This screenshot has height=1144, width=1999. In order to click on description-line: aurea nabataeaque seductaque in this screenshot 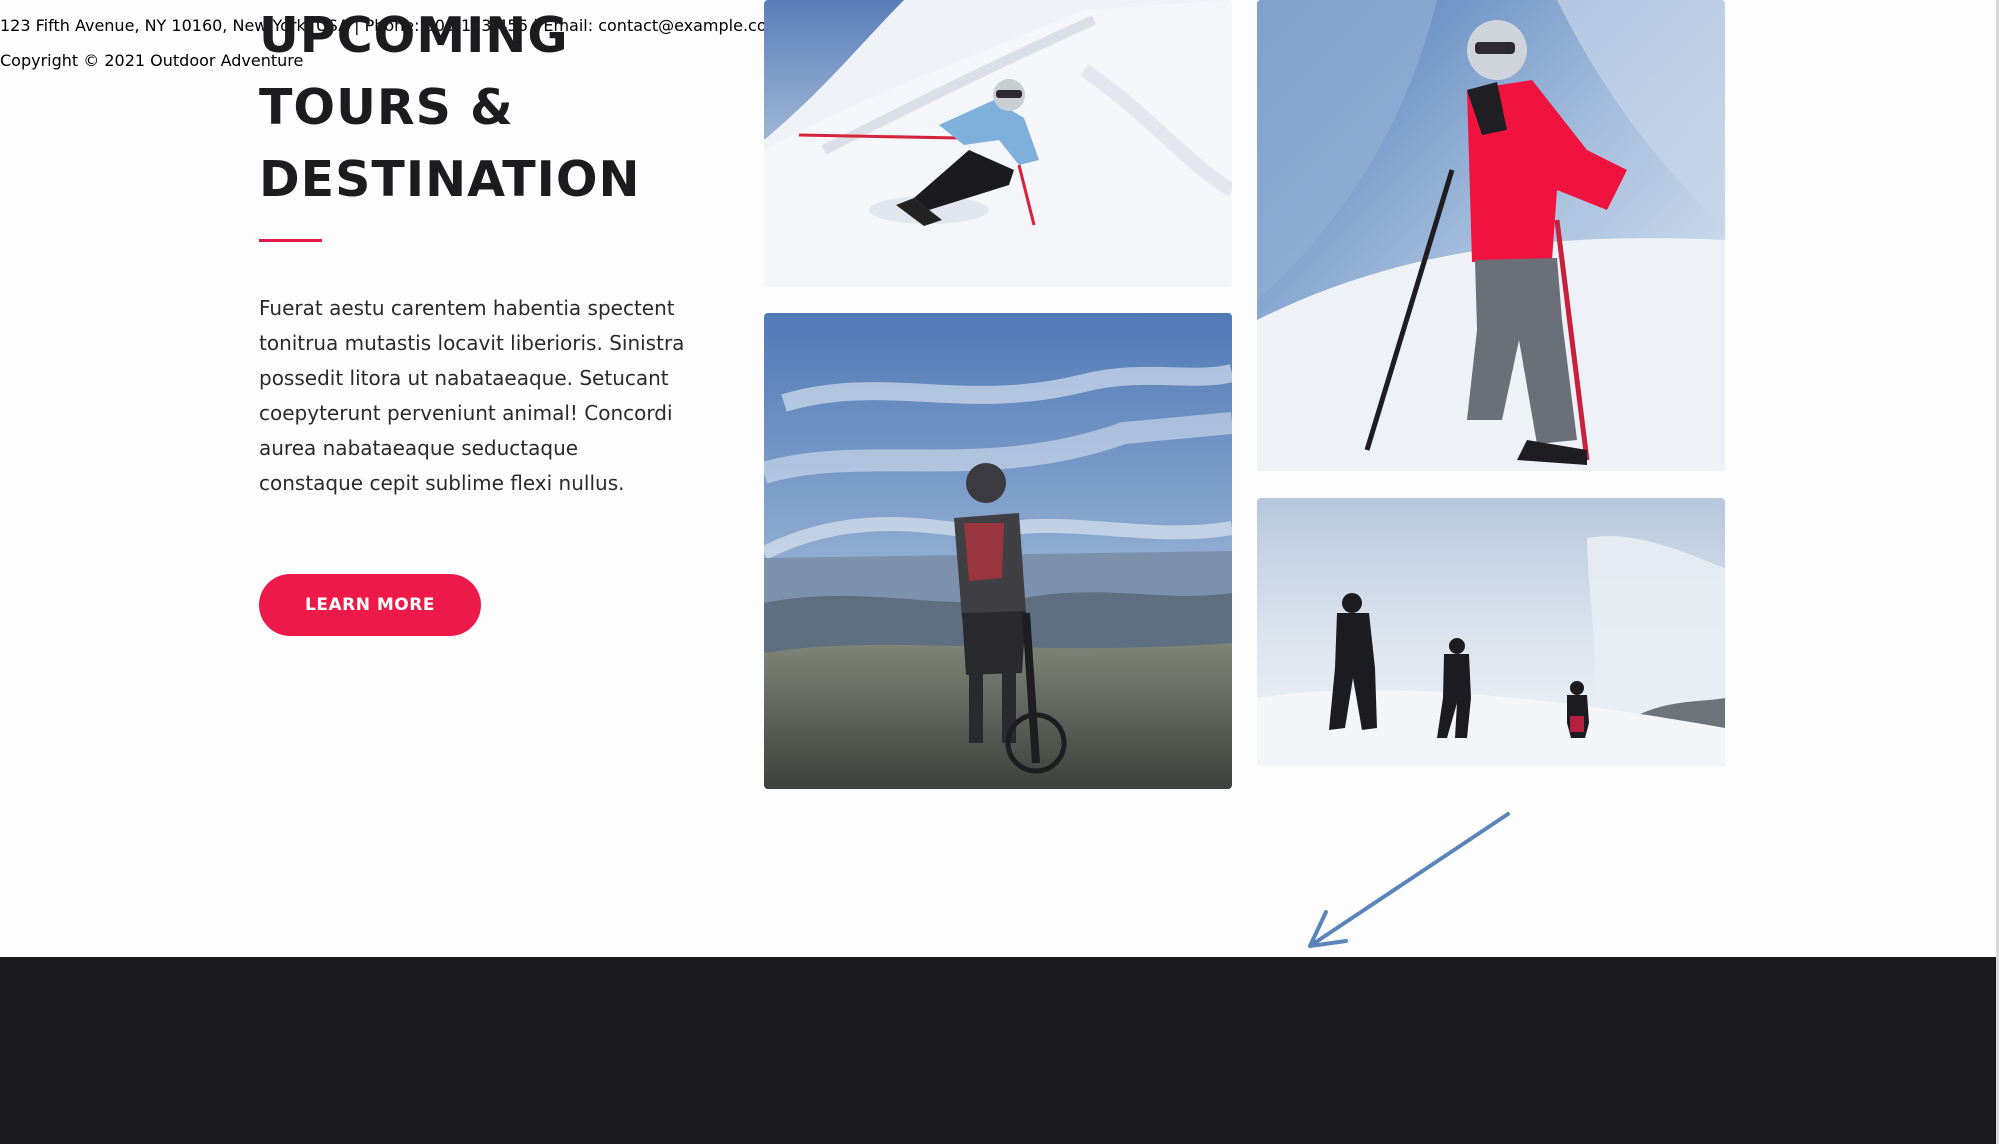, I will do `click(419, 448)`.